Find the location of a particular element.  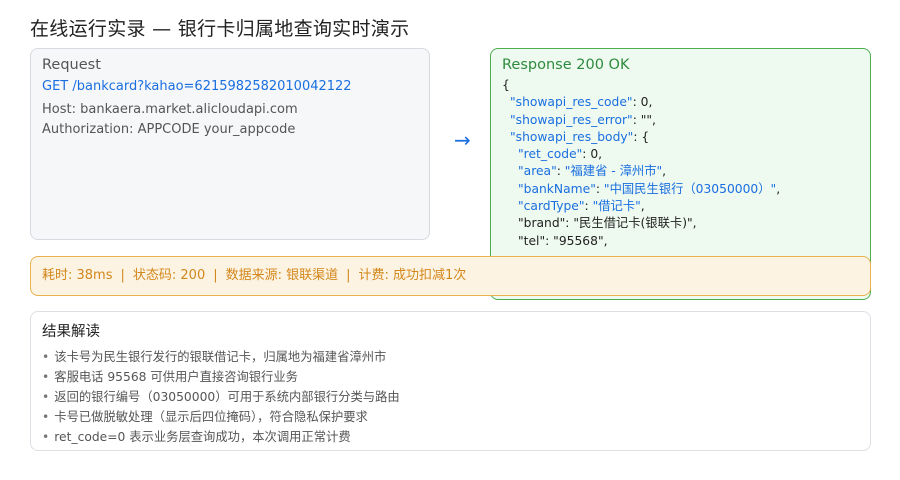

list-item: • 返回的银行编号（03050000）可用于系统内部银行分类与路由 is located at coordinates (450, 397).